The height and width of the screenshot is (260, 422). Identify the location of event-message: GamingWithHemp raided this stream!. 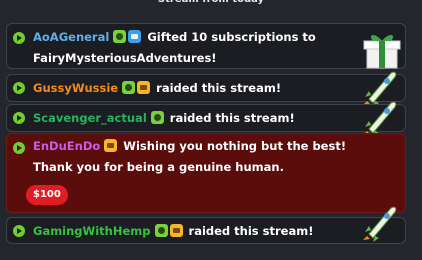
(191, 231).